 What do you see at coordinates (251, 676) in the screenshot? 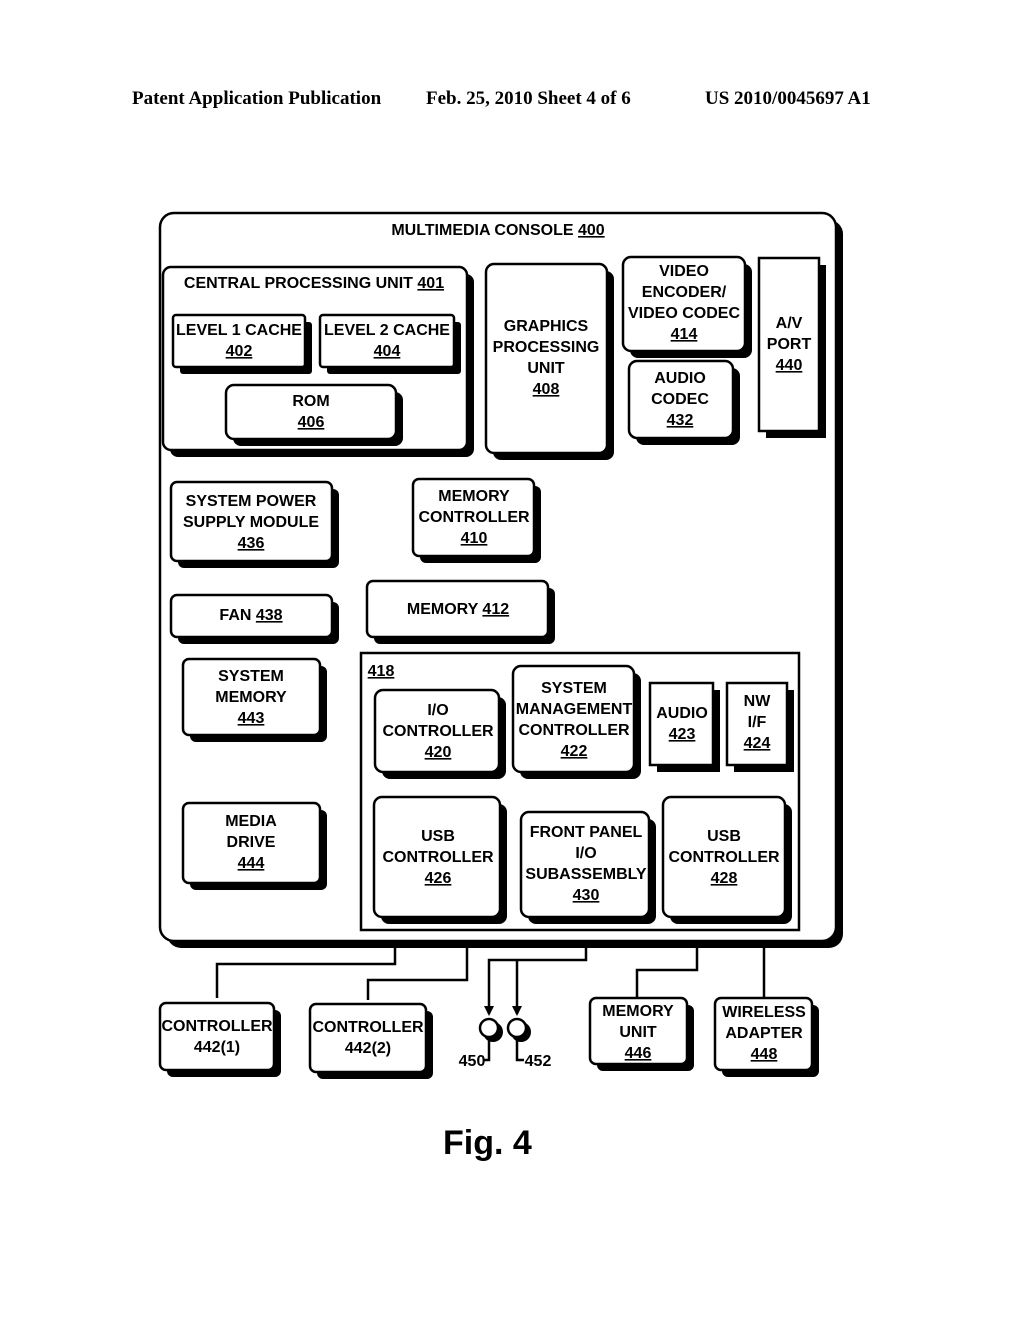
I see `system-memory-line-0: SYSTEM` at bounding box center [251, 676].